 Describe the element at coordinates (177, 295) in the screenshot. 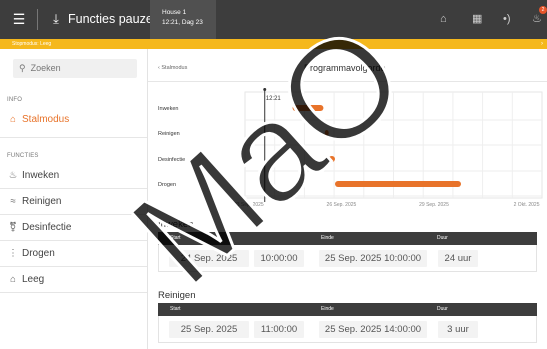

I see `section-title-reinigen: Reinigen` at that location.